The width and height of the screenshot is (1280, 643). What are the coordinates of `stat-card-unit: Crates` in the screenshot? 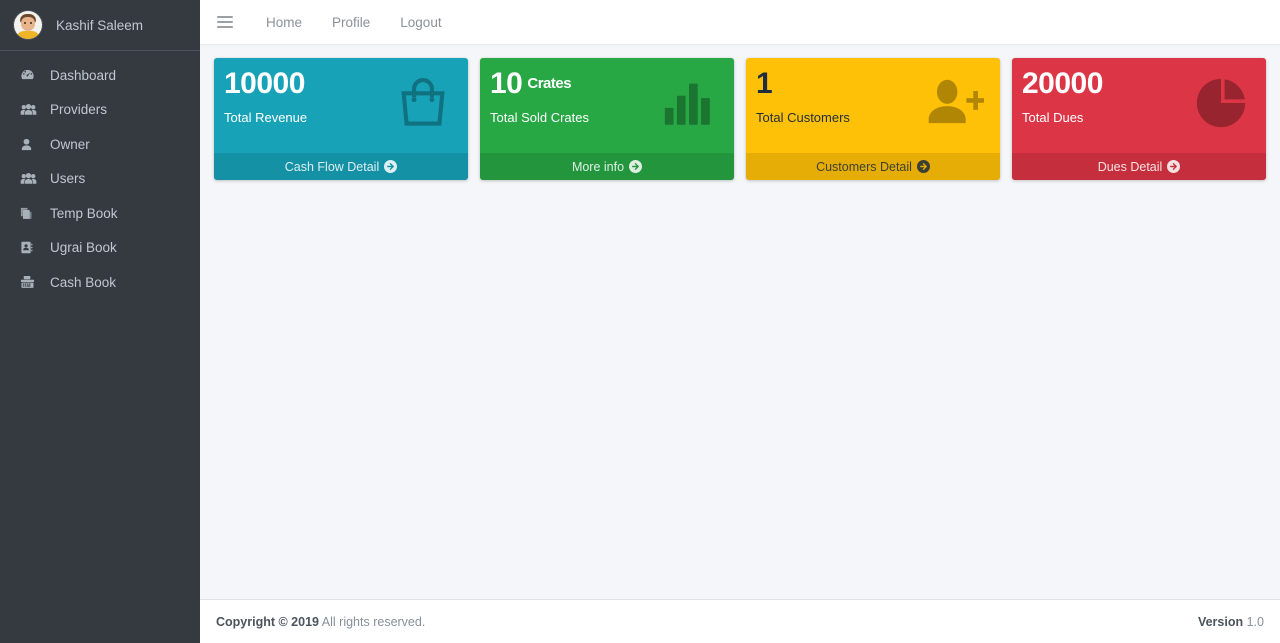 It's located at (549, 83).